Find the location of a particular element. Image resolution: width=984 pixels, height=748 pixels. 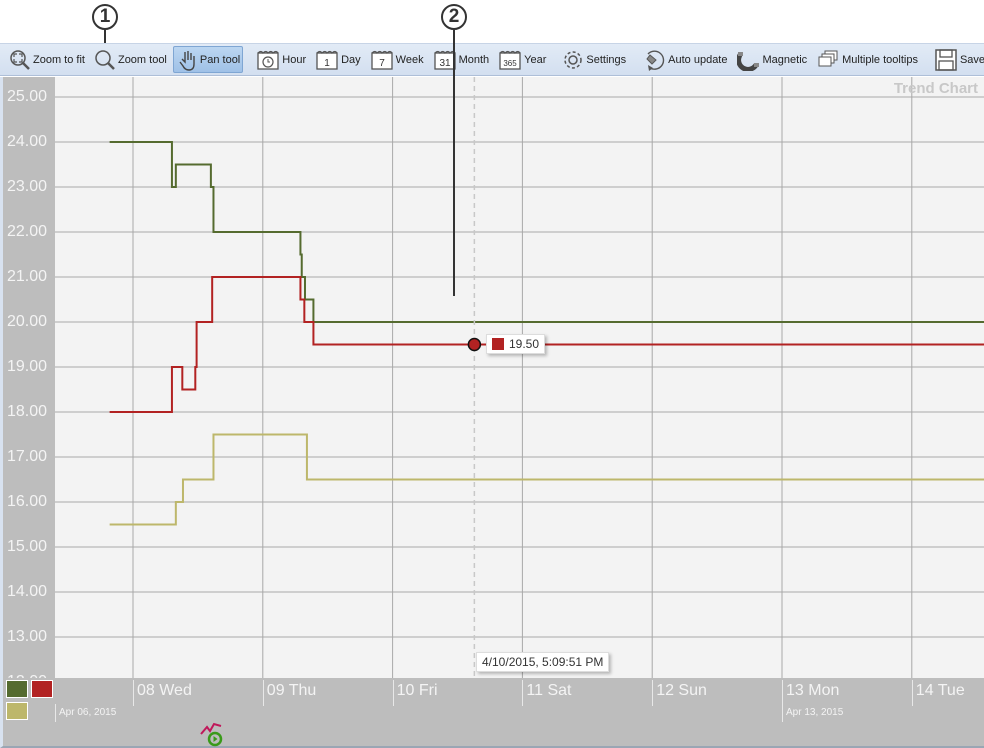

auto-update-icon is located at coordinates (655, 60).